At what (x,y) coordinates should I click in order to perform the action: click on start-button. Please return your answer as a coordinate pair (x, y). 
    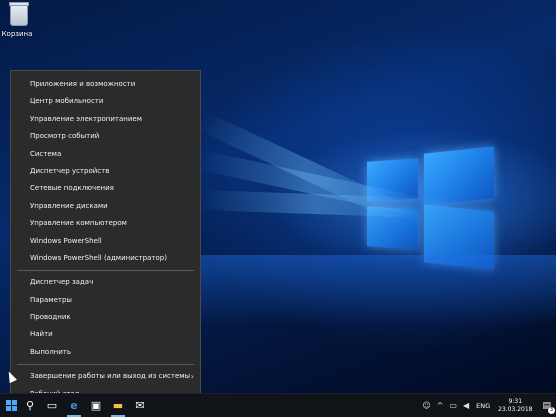
    Looking at the image, I should click on (11, 405).